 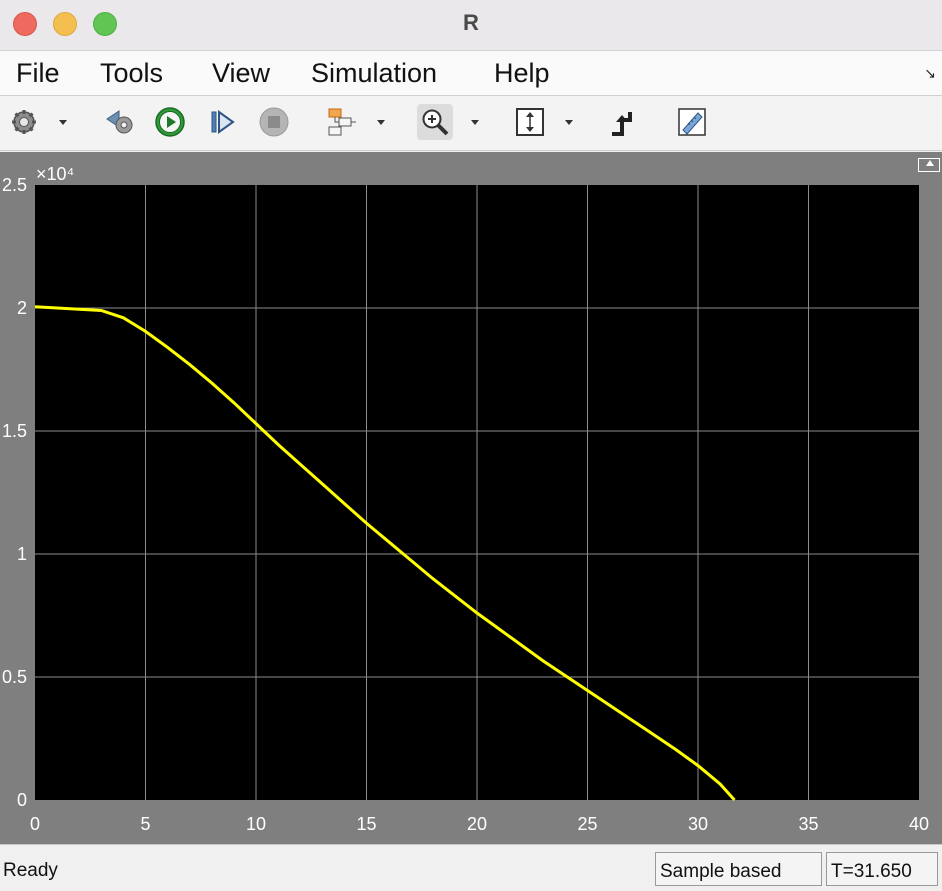 What do you see at coordinates (374, 73) in the screenshot?
I see `menu-simulation: Simulation` at bounding box center [374, 73].